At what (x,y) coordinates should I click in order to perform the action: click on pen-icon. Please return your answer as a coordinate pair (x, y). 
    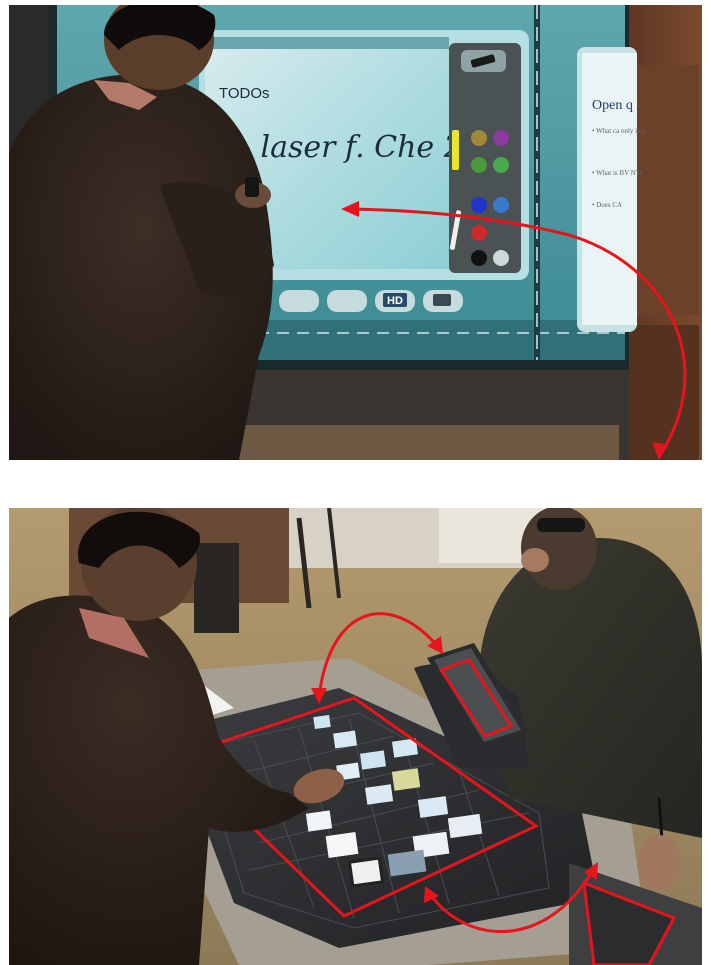
    Looking at the image, I should click on (252, 187).